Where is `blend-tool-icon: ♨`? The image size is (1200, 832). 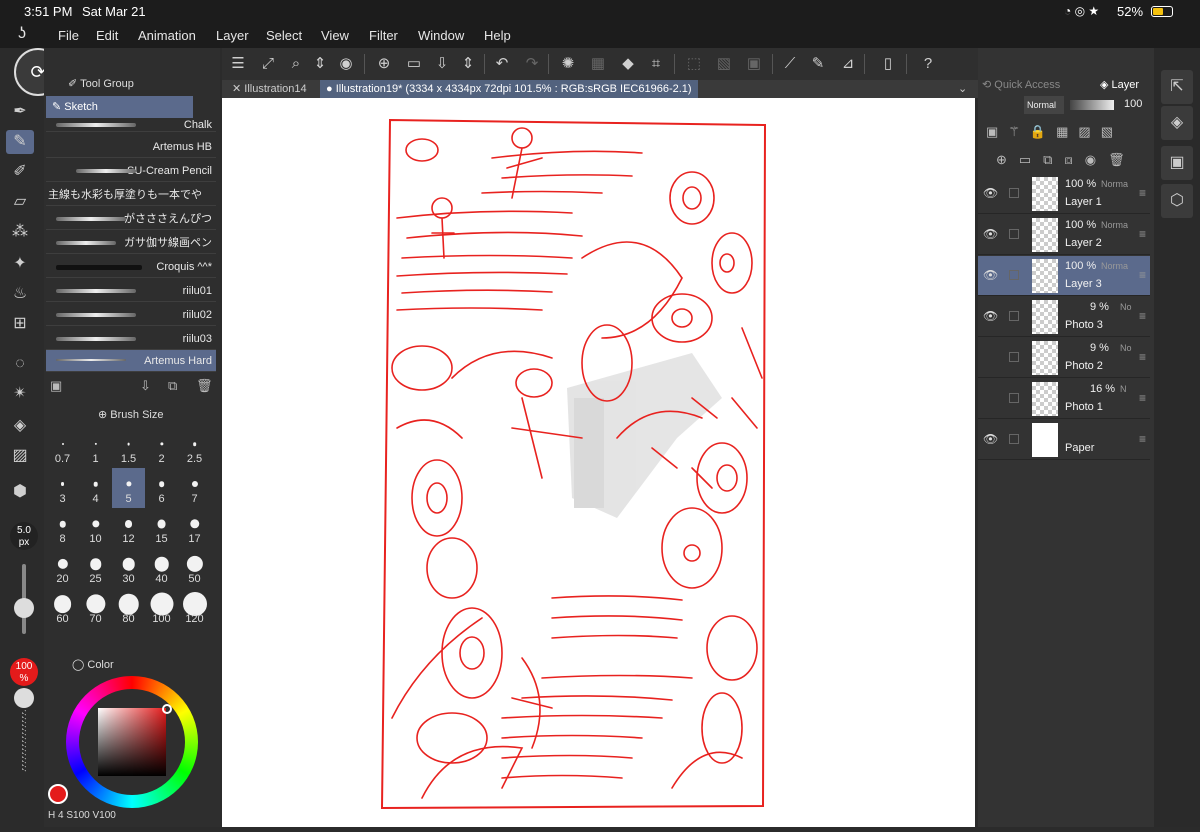 blend-tool-icon: ♨ is located at coordinates (20, 294).